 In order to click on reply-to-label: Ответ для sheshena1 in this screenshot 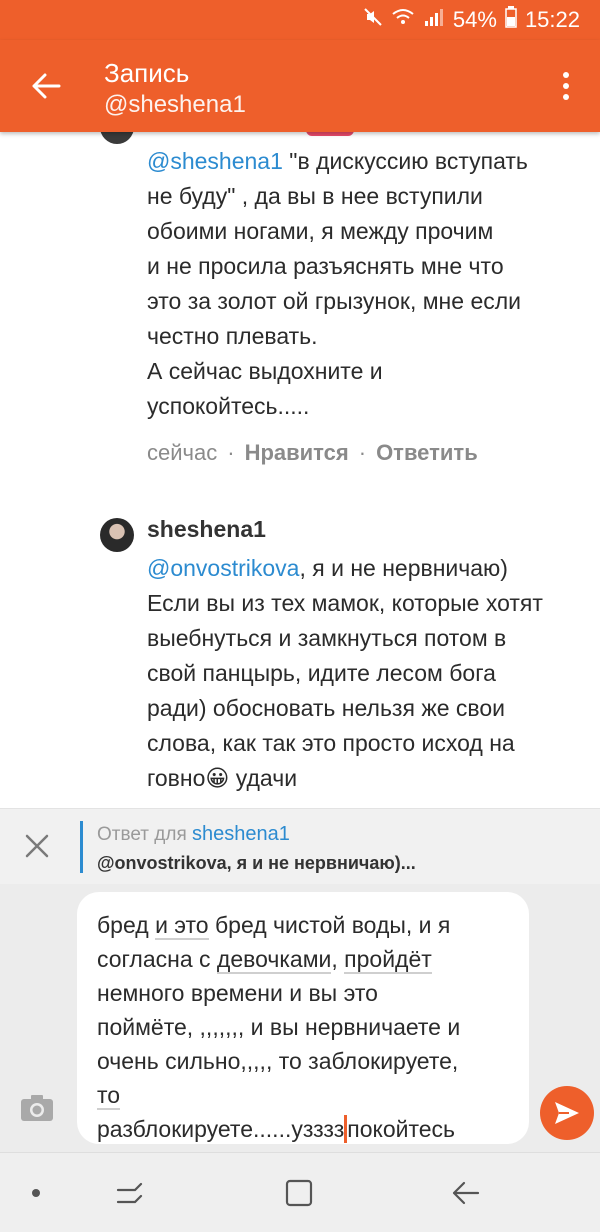, I will do `click(193, 834)`.